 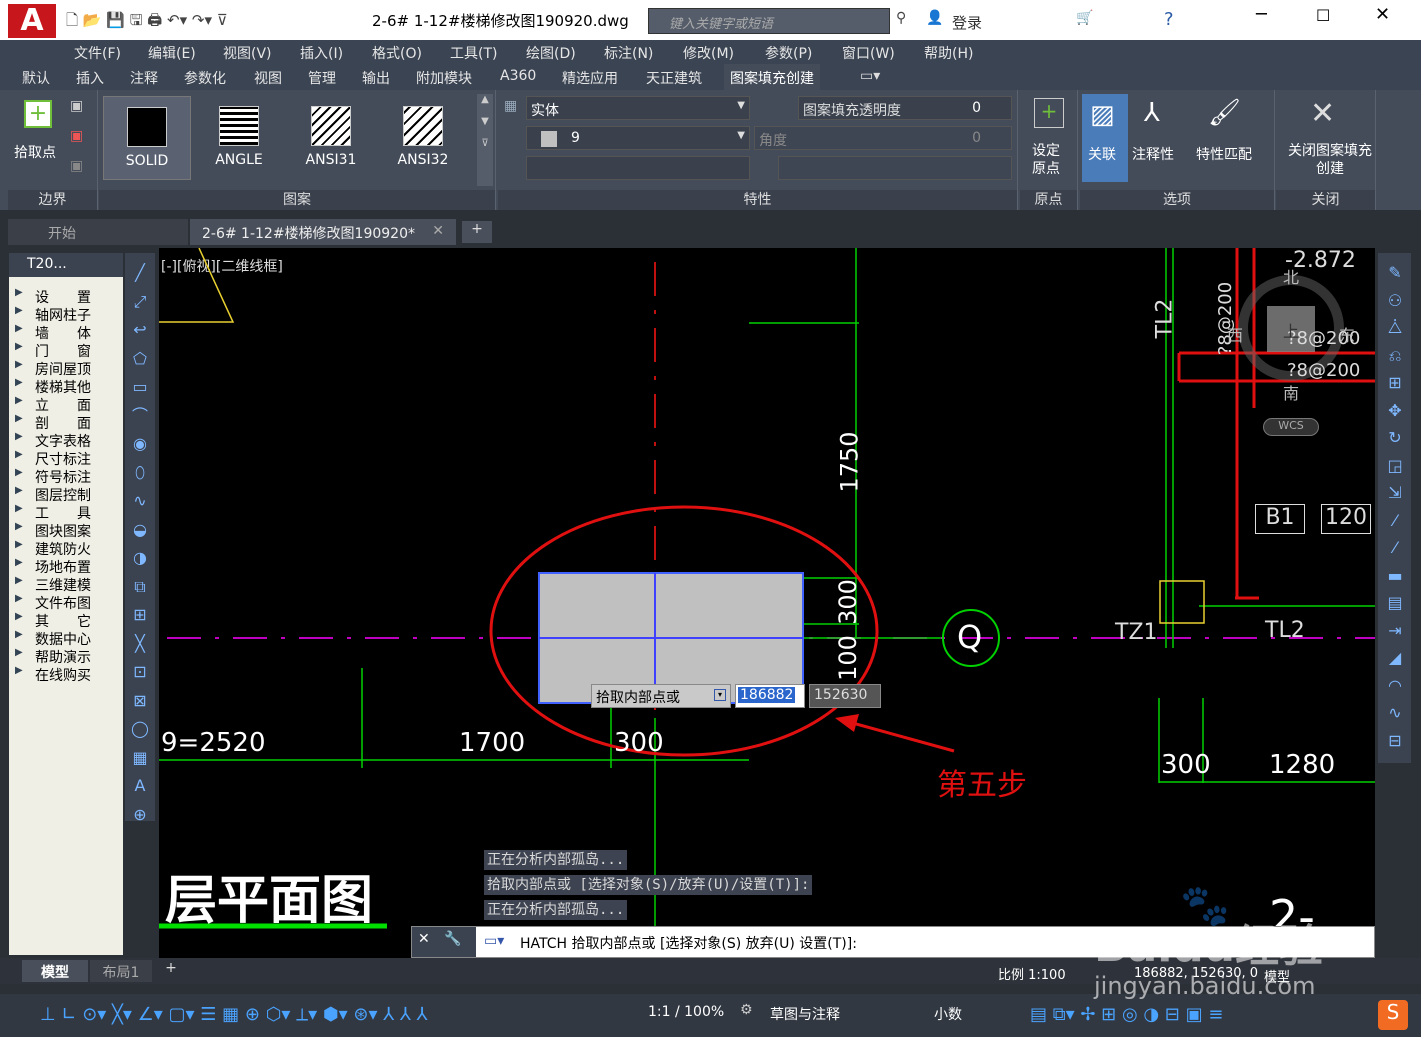 What do you see at coordinates (66, 476) in the screenshot?
I see `tangent-menu-item: ▶ 符号标注` at bounding box center [66, 476].